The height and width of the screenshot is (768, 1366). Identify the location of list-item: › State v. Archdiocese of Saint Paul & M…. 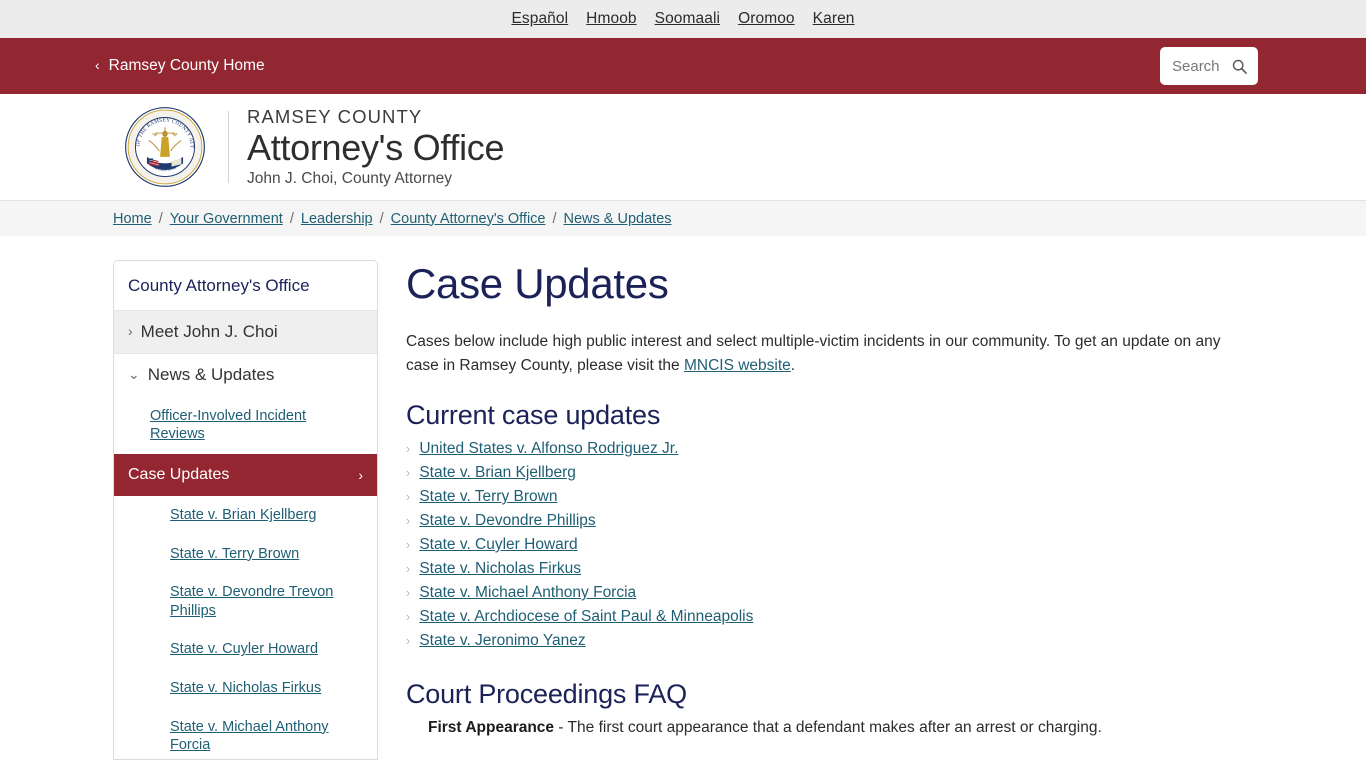
(841, 617).